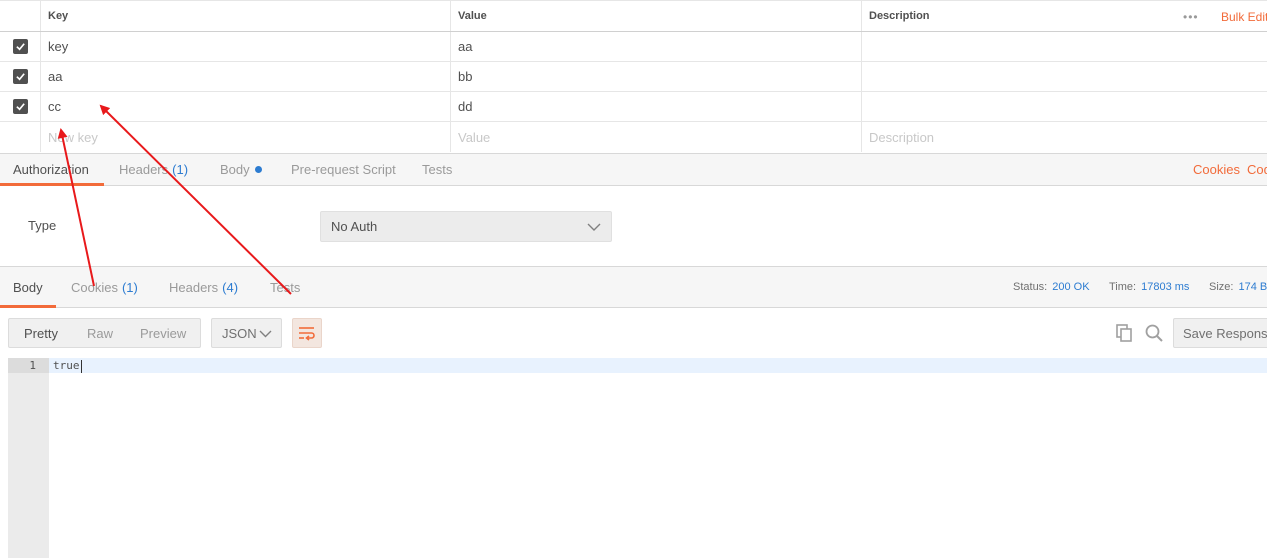  I want to click on bulk-edit-button: Bulk Edit, so click(1244, 17).